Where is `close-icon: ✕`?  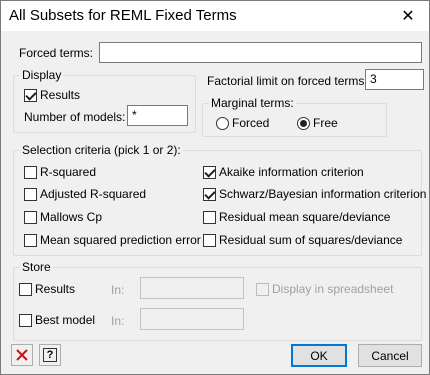
close-icon: ✕ is located at coordinates (408, 16).